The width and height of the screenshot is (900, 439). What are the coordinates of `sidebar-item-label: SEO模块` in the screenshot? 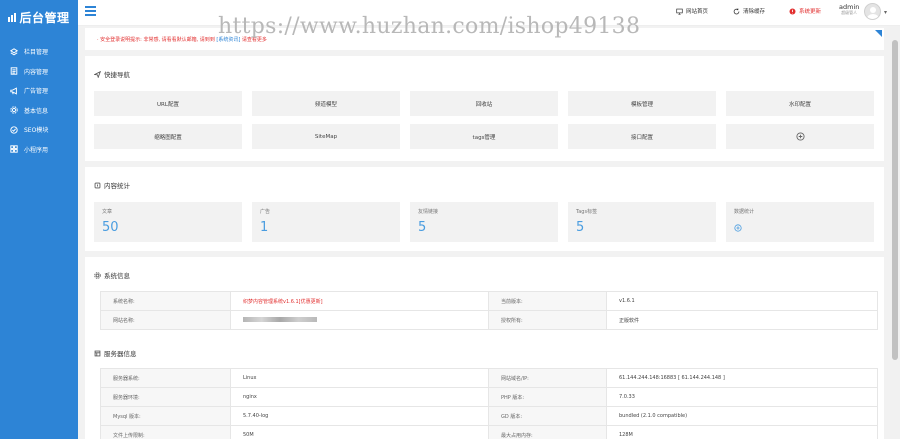 It's located at (36, 131).